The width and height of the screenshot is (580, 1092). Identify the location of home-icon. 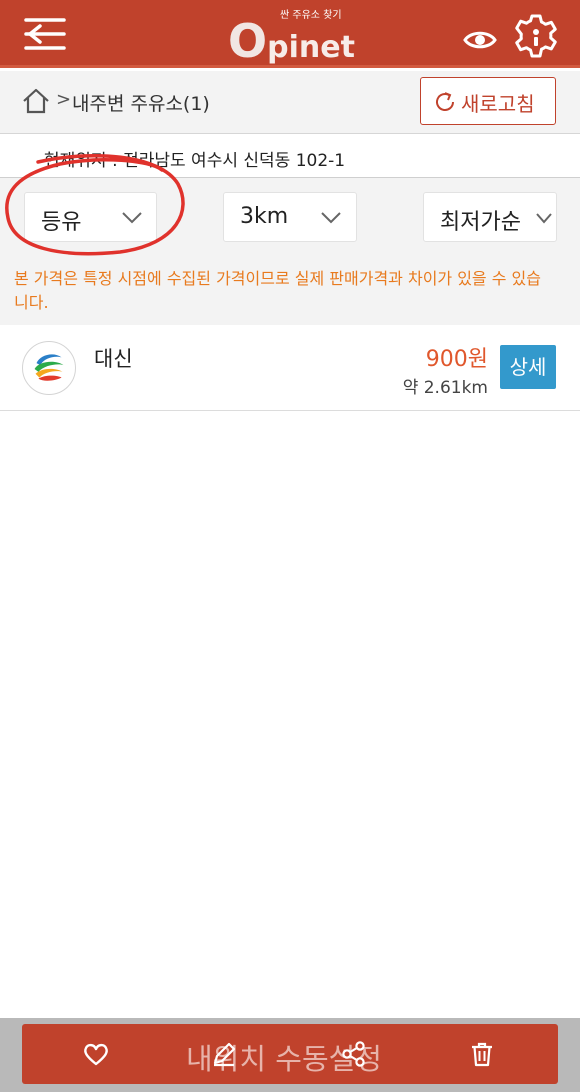
(36, 101).